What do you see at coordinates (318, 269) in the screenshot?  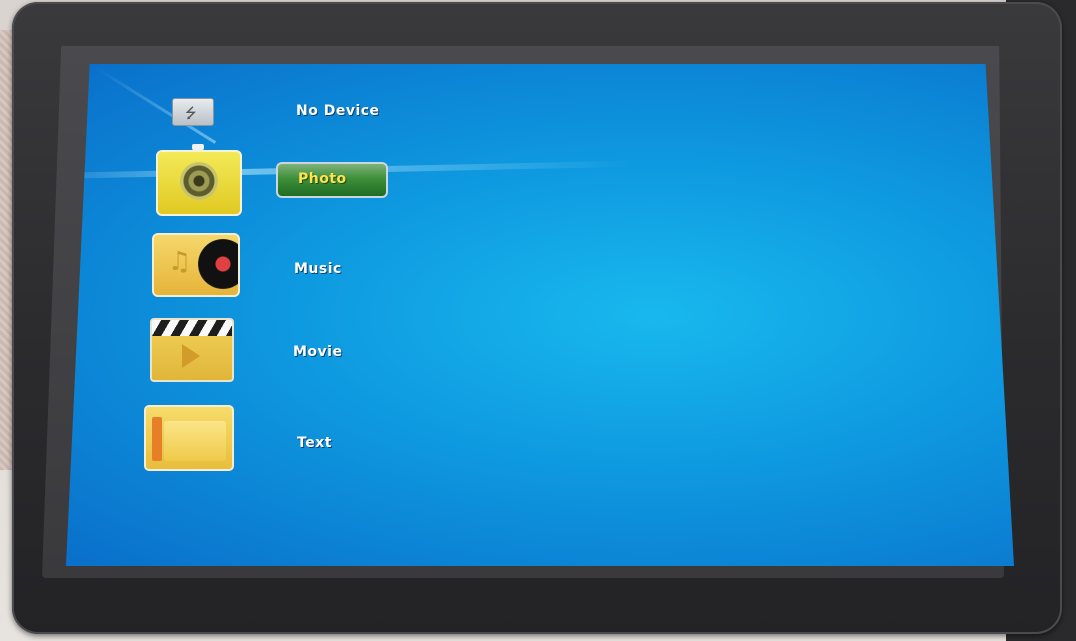 I see `menu-item-music: Music` at bounding box center [318, 269].